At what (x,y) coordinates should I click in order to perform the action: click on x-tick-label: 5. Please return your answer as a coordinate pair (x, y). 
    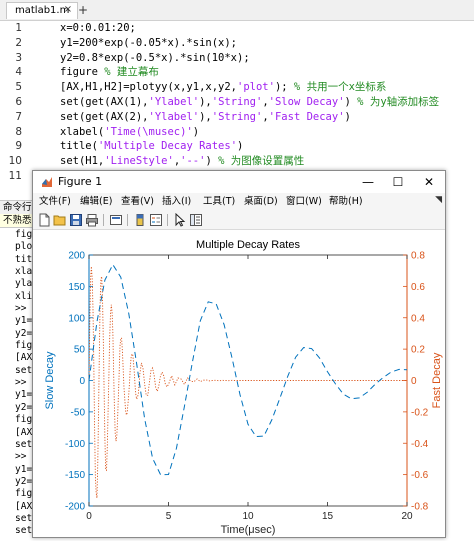
    Looking at the image, I should click on (169, 516).